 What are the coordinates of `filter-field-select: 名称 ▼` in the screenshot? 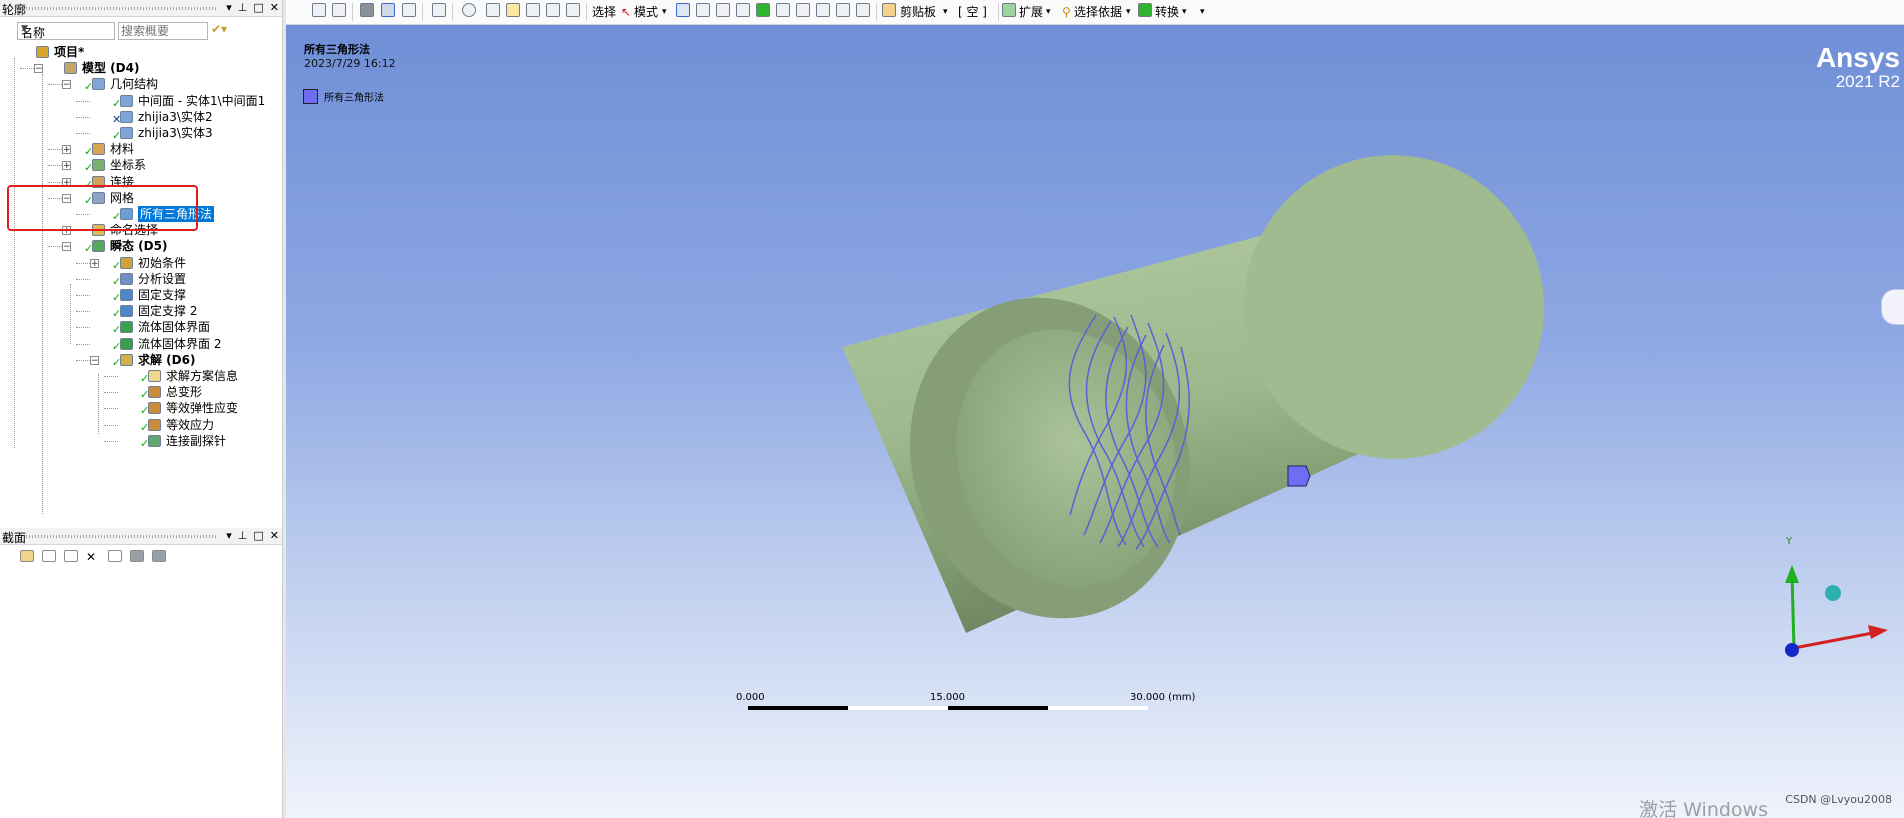 It's located at (66, 31).